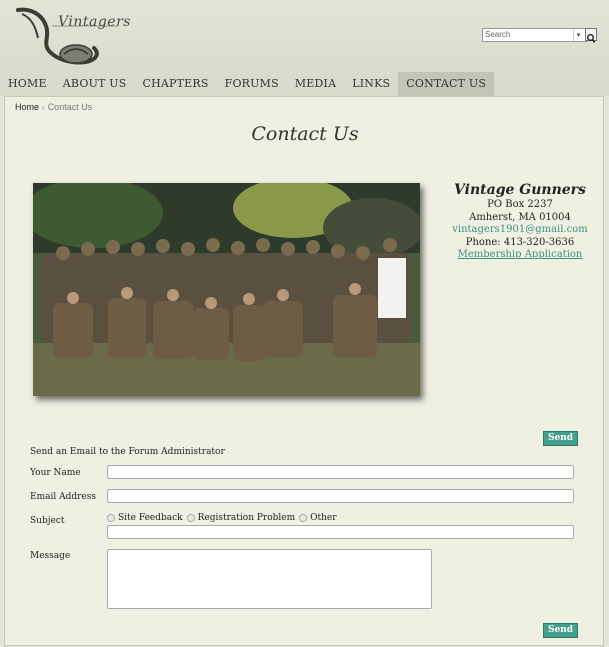 The height and width of the screenshot is (647, 609). Describe the element at coordinates (269, 579) in the screenshot. I see `message-textarea` at that location.